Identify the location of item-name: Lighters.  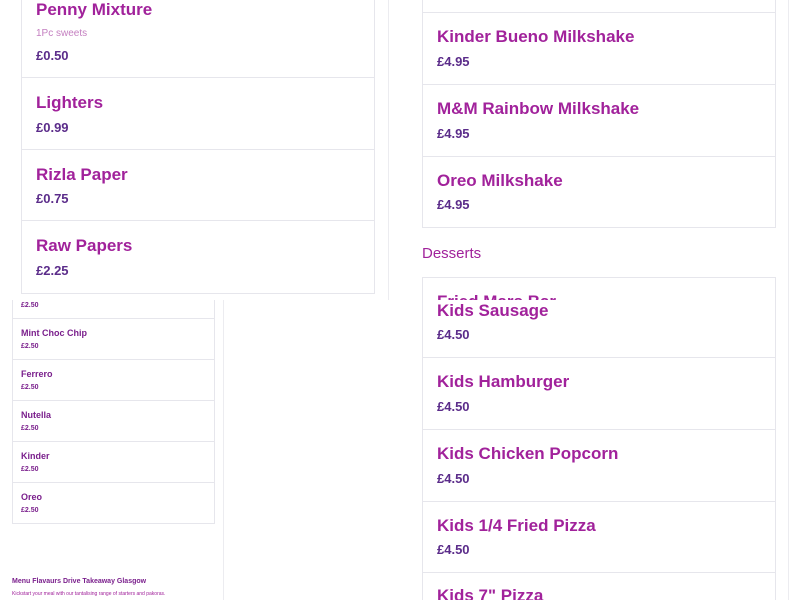
(70, 102).